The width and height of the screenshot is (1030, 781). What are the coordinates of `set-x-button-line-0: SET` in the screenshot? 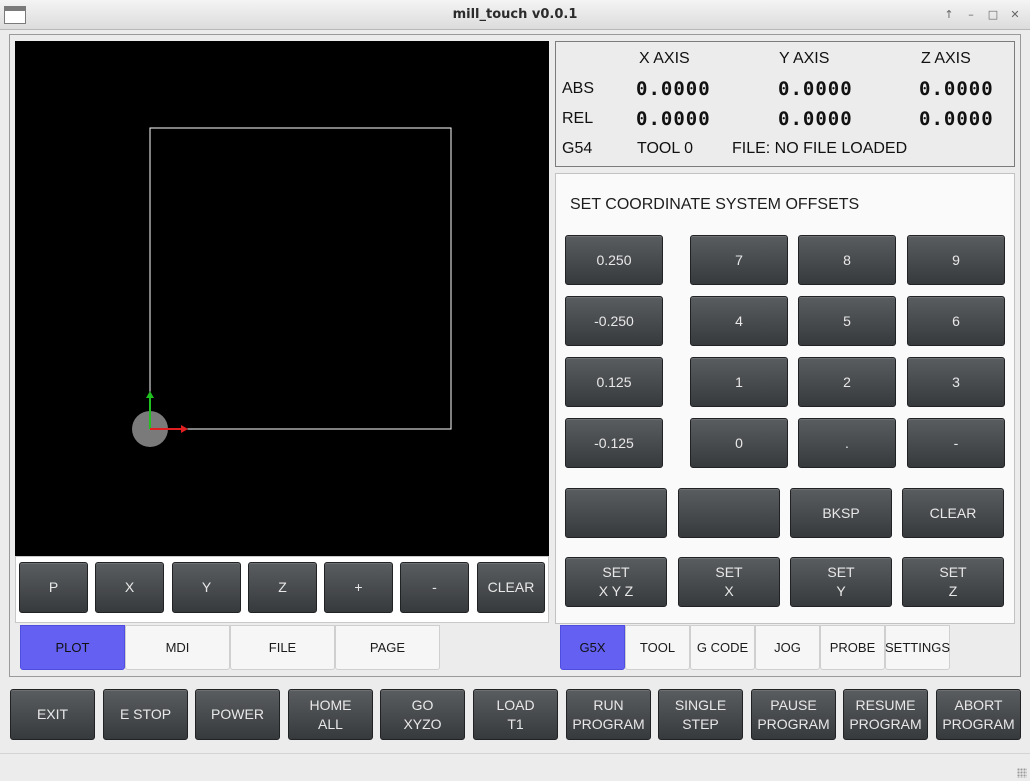 It's located at (729, 572).